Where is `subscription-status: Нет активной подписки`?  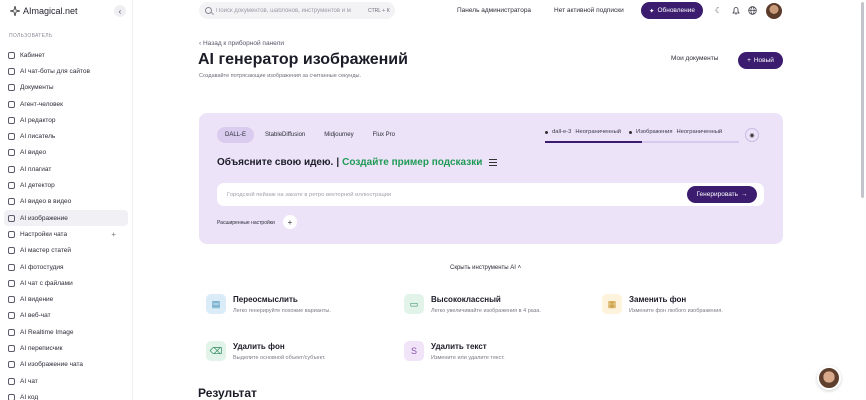
subscription-status: Нет активной подписки is located at coordinates (589, 10).